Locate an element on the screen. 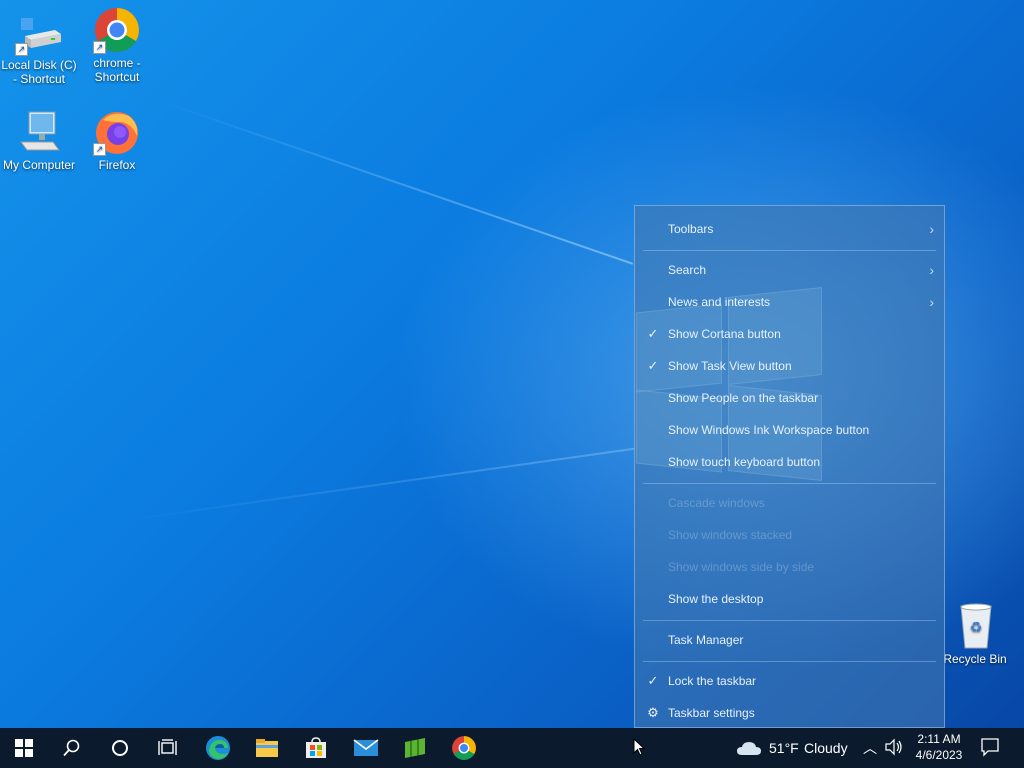 Image resolution: width=1024 pixels, height=768 pixels. menu-item-show-people: Show People on the taskbar is located at coordinates (789, 398).